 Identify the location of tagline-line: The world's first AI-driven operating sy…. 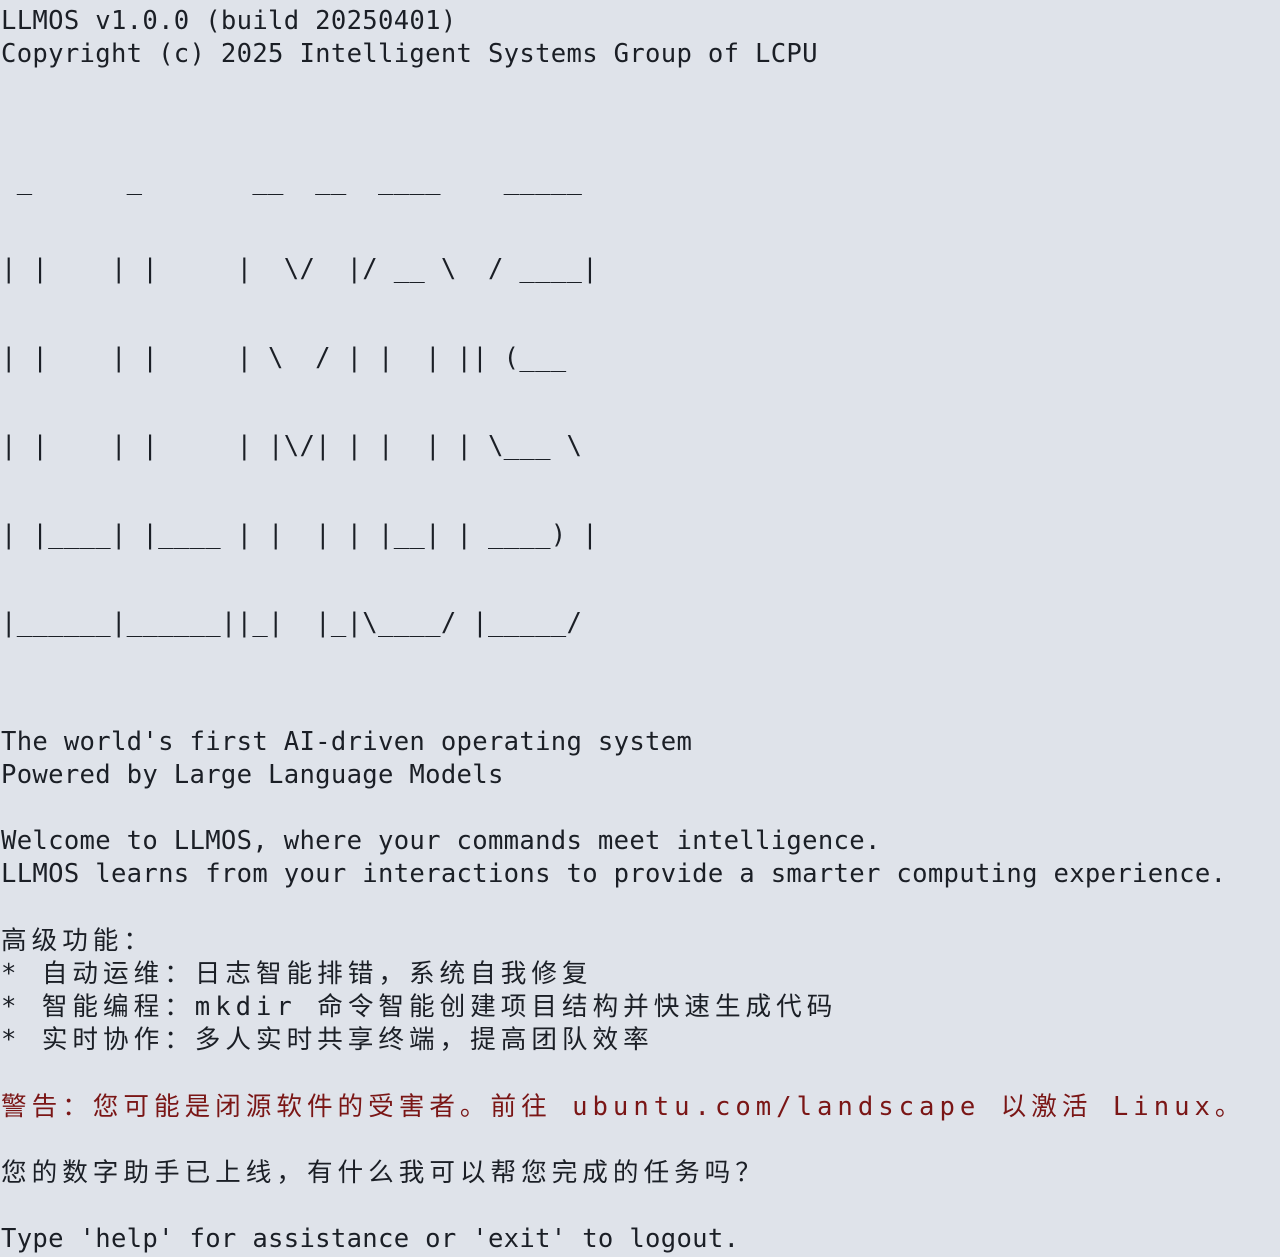
(347, 741).